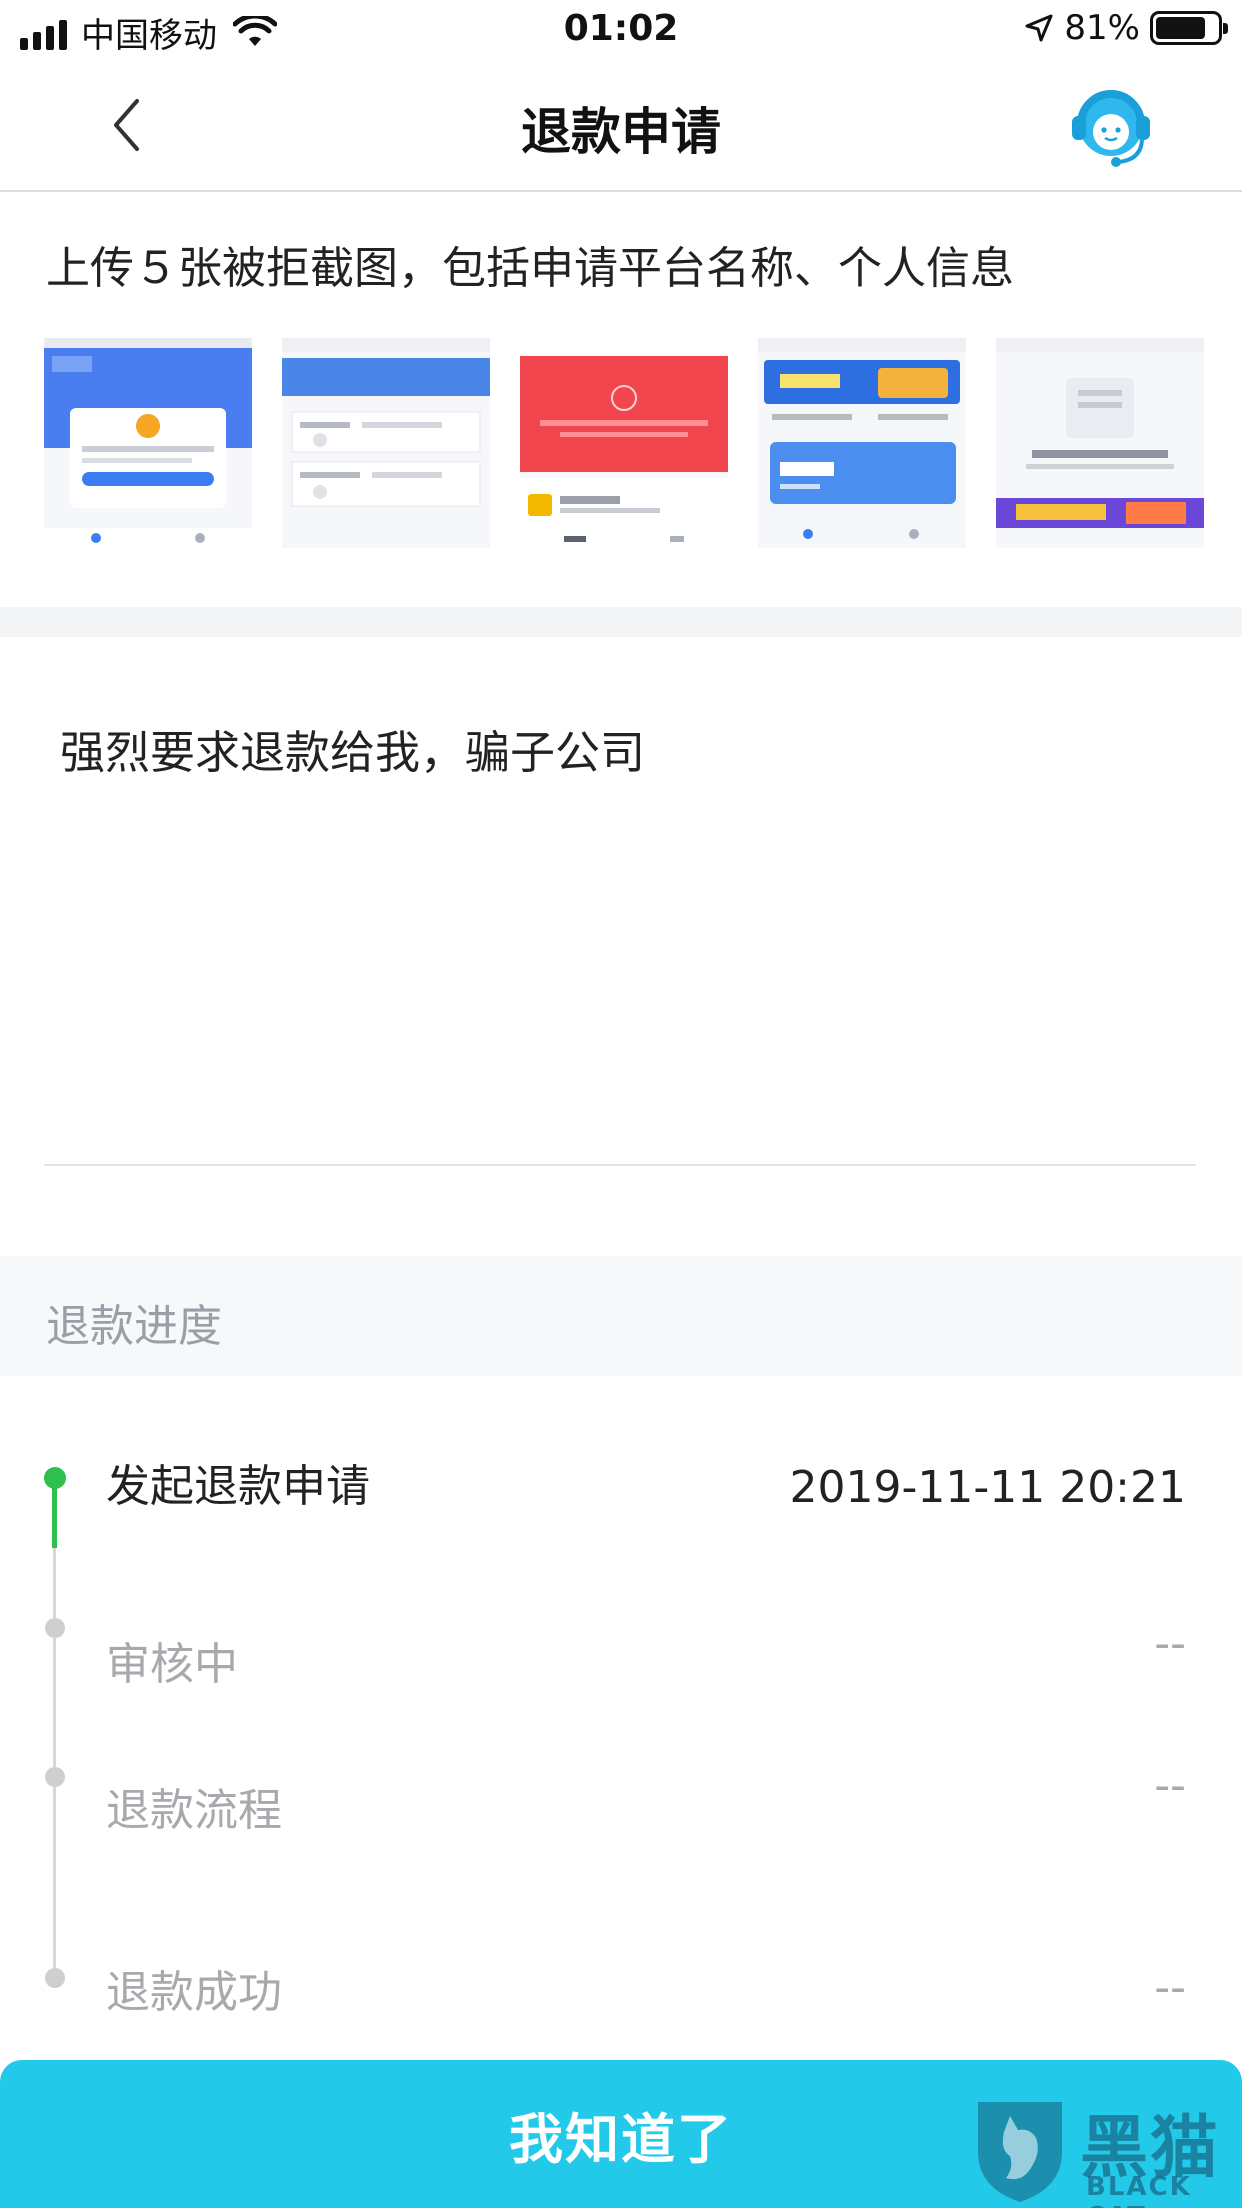  What do you see at coordinates (1039, 28) in the screenshot?
I see `location-arrow-icon` at bounding box center [1039, 28].